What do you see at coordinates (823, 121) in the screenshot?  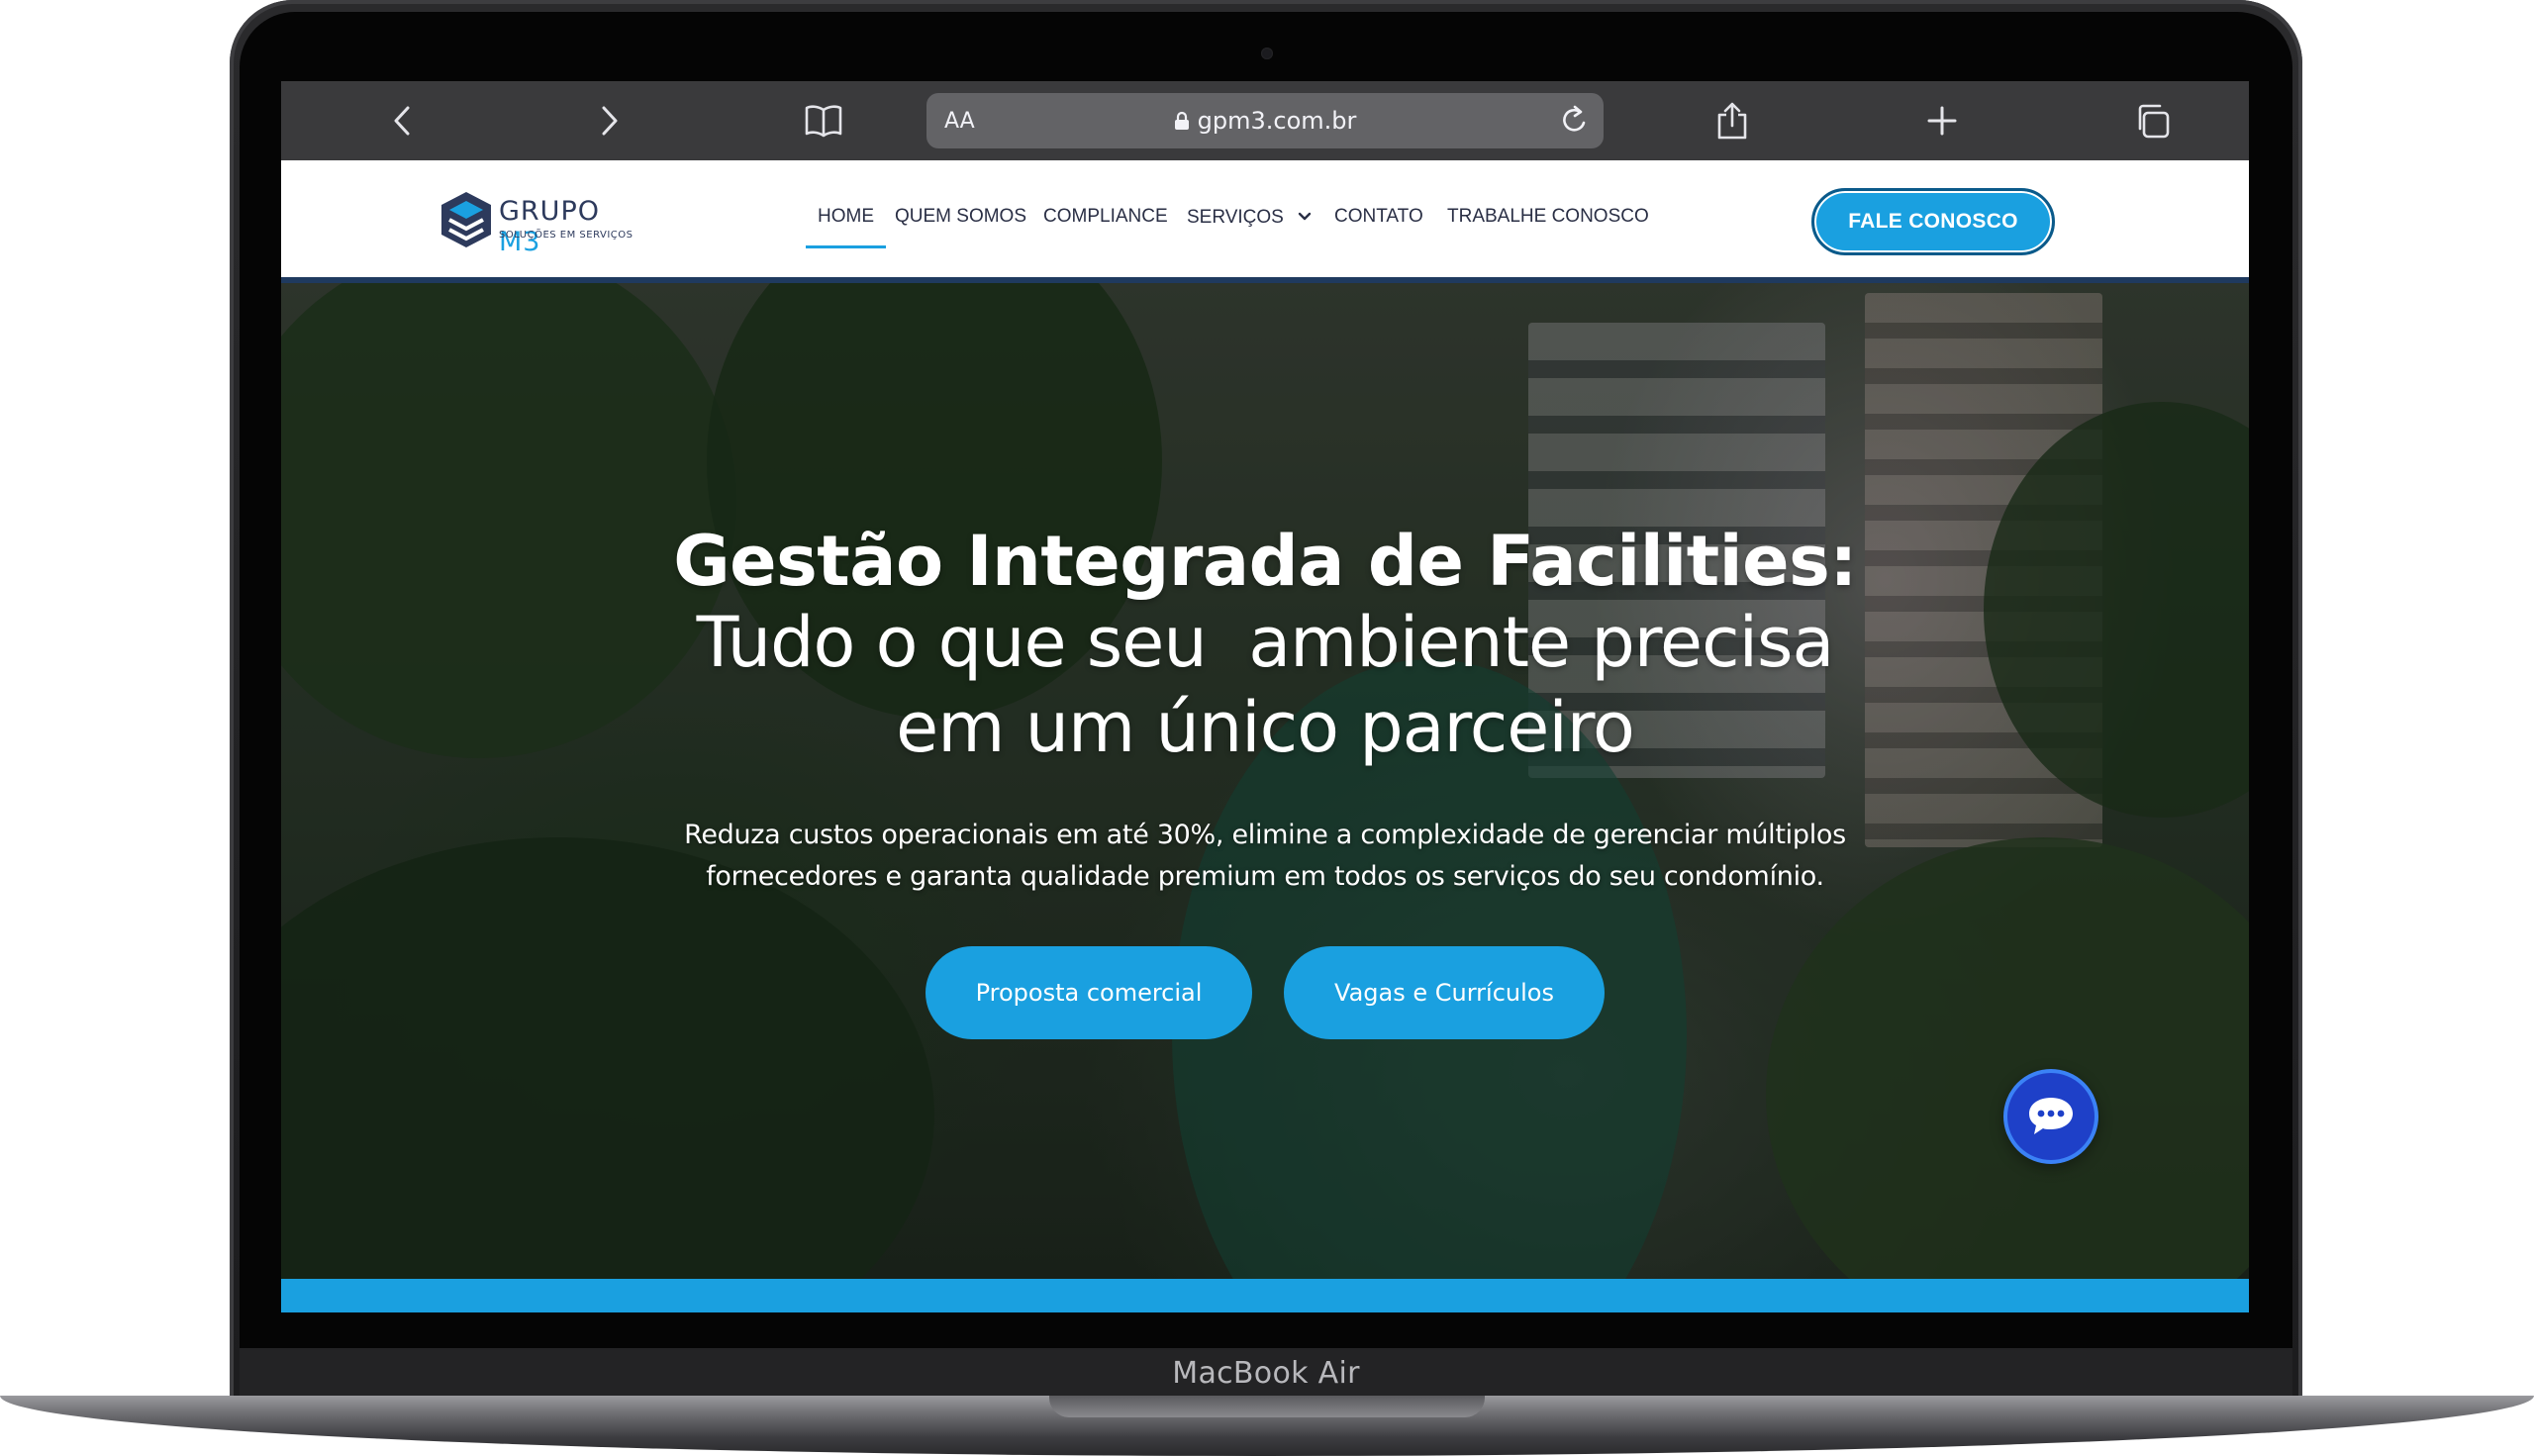 I see `book-icon` at bounding box center [823, 121].